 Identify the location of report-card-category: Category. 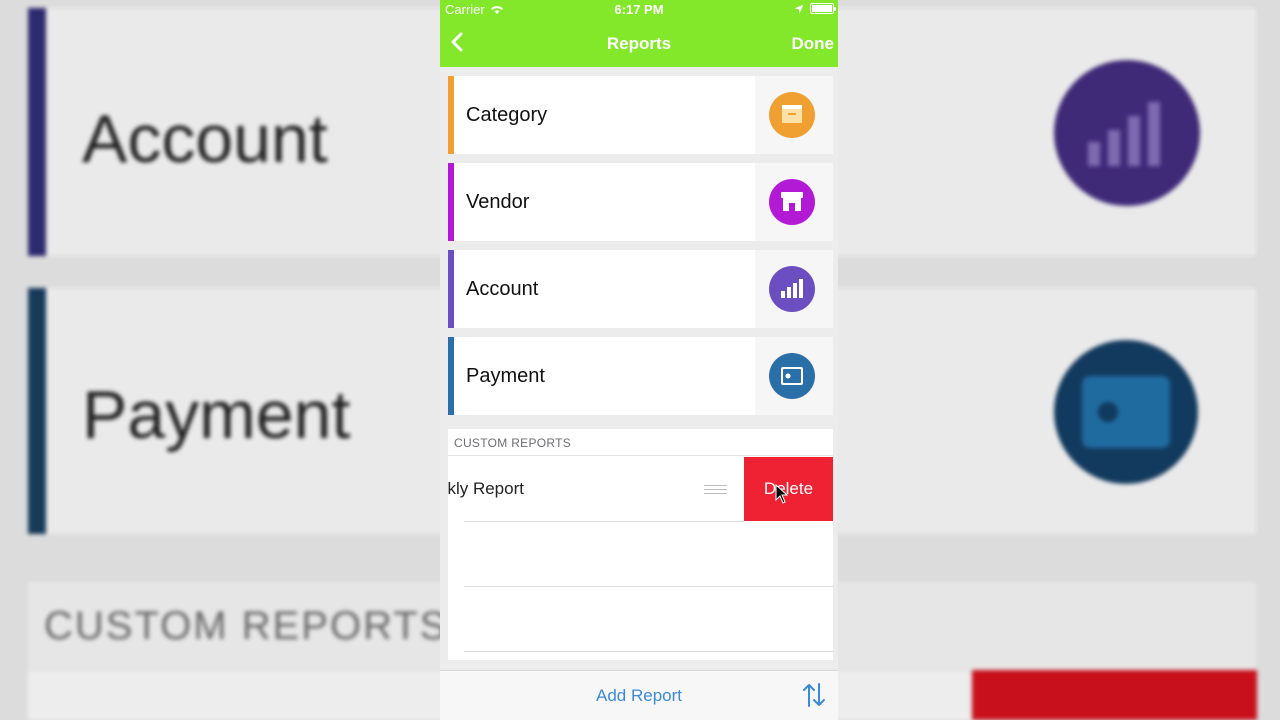
(640, 115).